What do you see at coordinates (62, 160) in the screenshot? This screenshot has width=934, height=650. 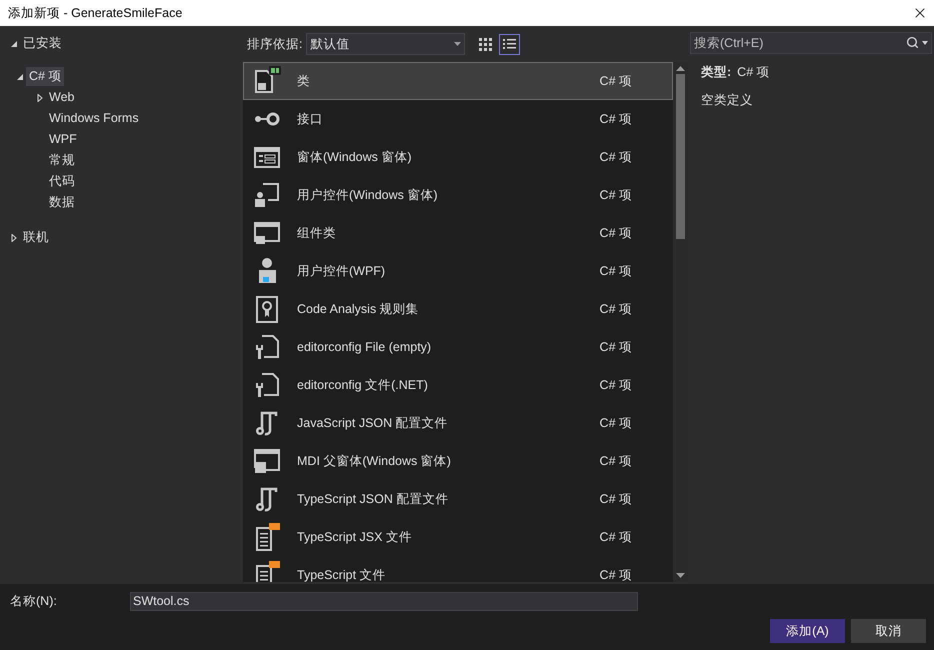 I see `tree-item: 常规` at bounding box center [62, 160].